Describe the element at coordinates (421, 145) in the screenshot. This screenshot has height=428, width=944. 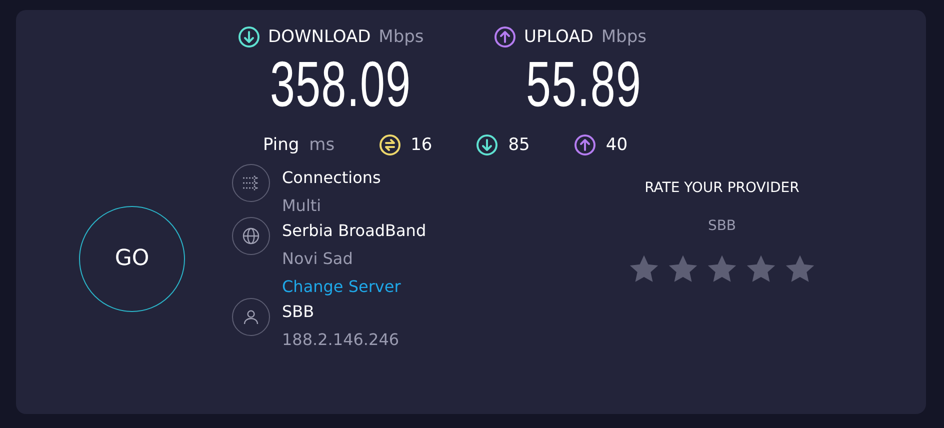
I see `ping-value: 16` at that location.